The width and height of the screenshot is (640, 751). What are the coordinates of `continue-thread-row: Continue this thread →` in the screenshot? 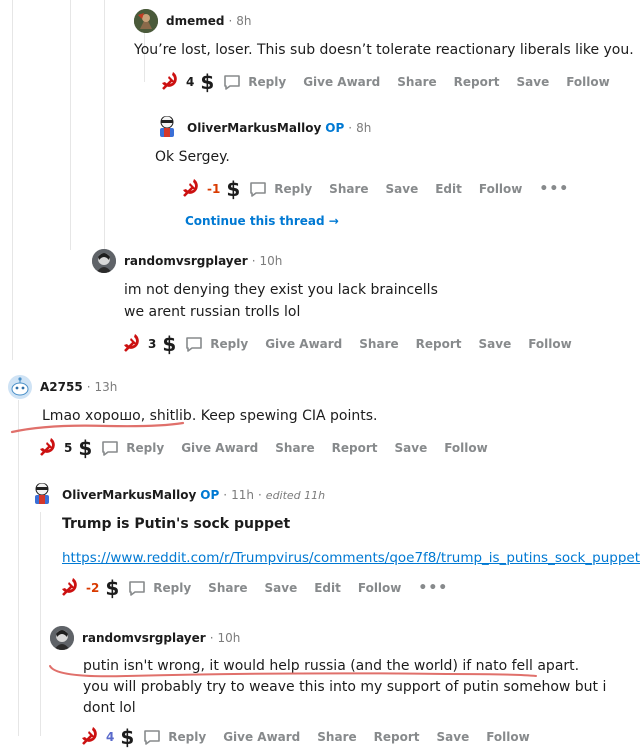 It's located at (395, 219).